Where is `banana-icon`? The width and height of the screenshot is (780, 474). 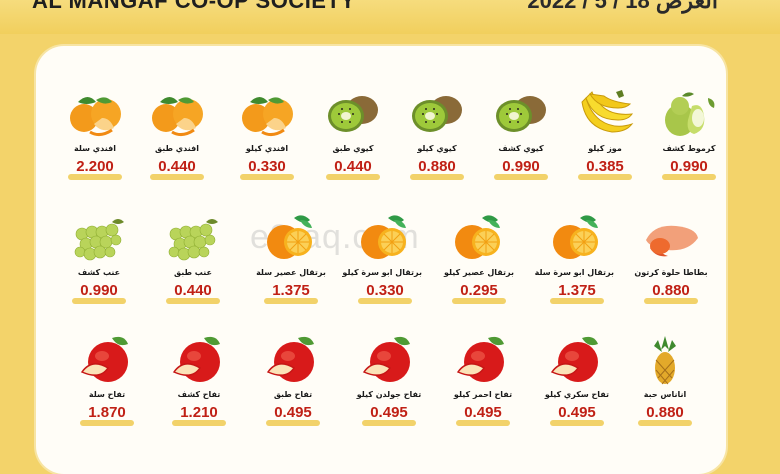 banana-icon is located at coordinates (605, 114).